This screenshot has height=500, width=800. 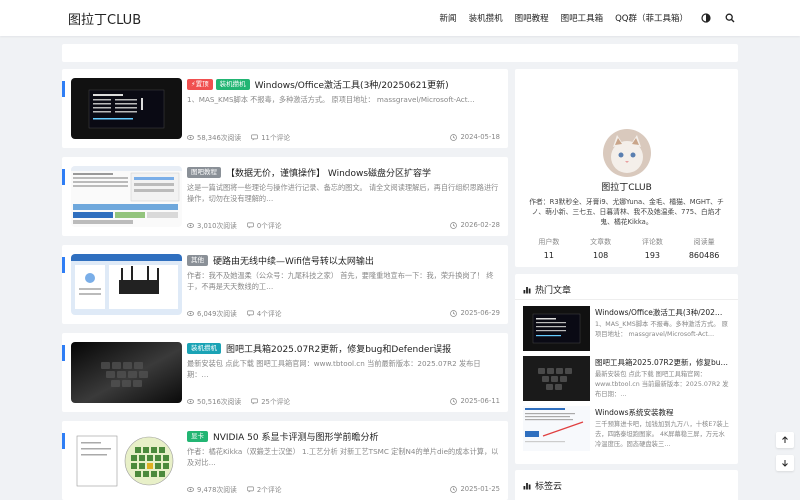 What do you see at coordinates (553, 291) in the screenshot?
I see `widget-title: 热门文章` at bounding box center [553, 291].